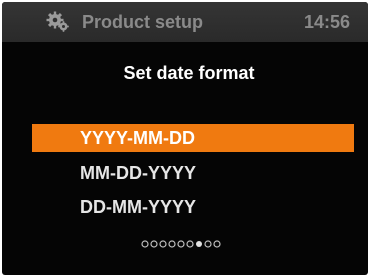 The height and width of the screenshot is (280, 371). I want to click on screen-subtitle: Set date format, so click(189, 73).